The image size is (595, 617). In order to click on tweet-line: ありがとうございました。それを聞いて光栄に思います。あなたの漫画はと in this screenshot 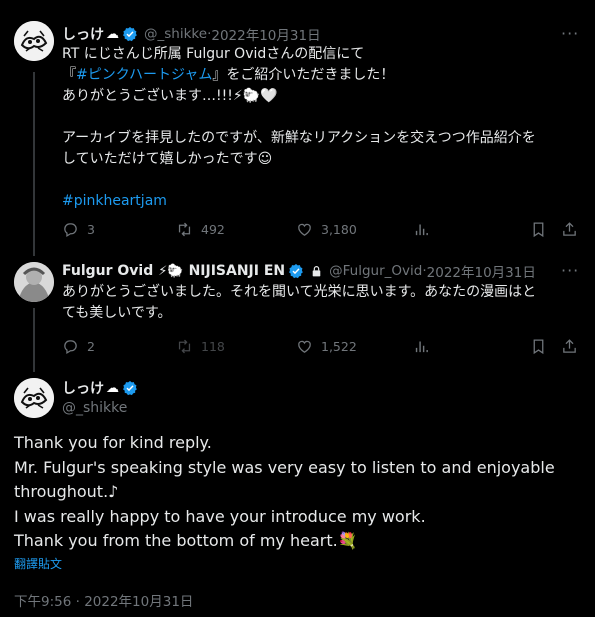, I will do `click(299, 292)`.